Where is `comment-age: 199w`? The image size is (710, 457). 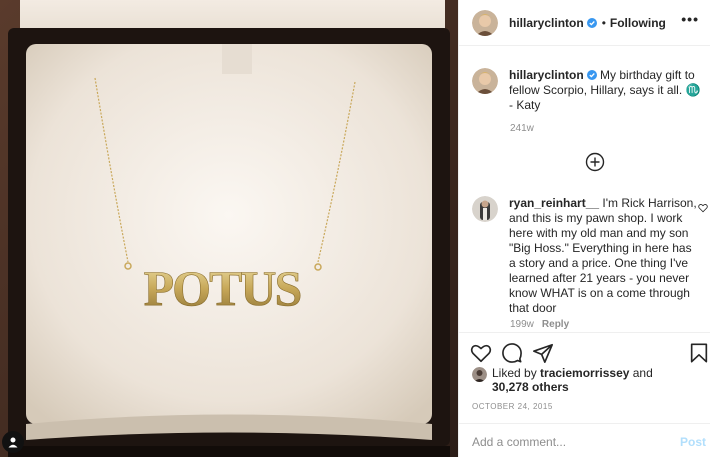
comment-age: 199w is located at coordinates (522, 324).